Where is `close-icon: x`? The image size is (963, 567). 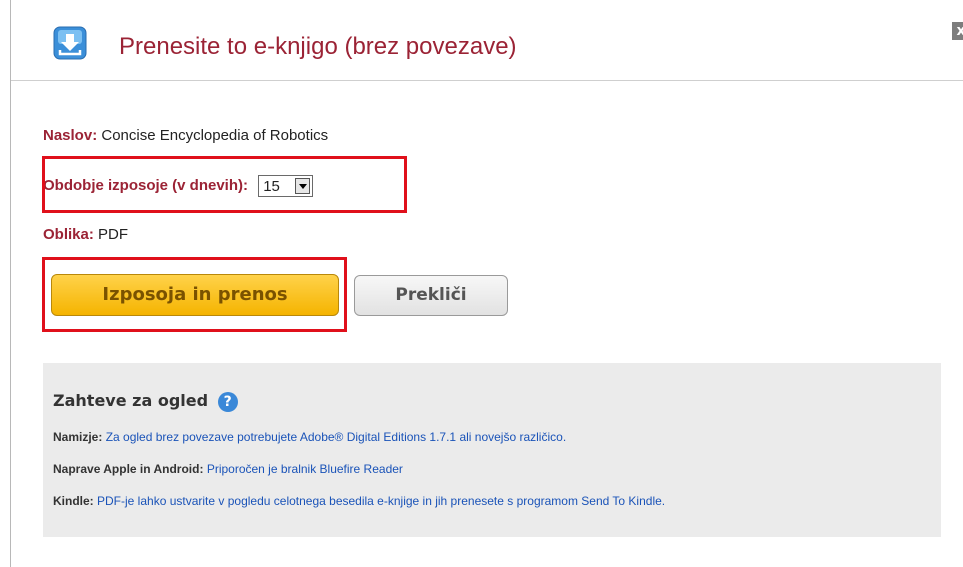 close-icon: x is located at coordinates (957, 31).